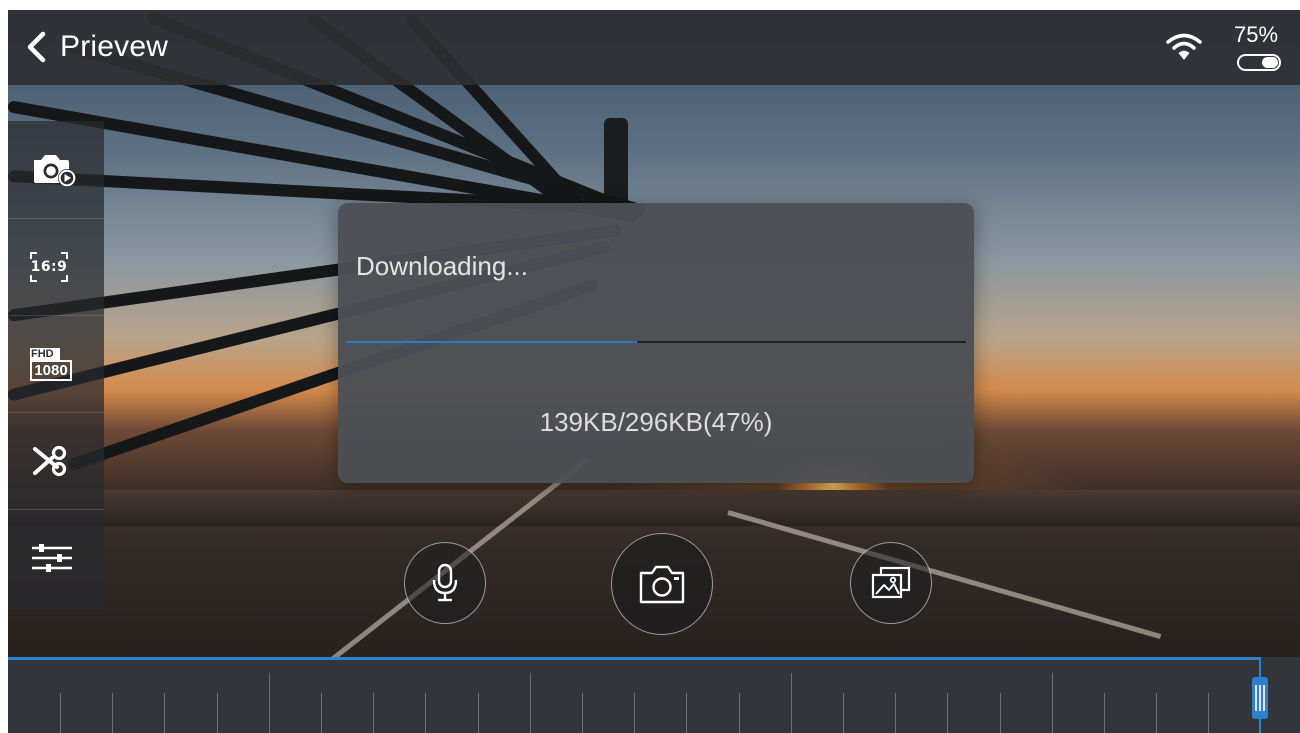 Image resolution: width=1300 pixels, height=733 pixels. I want to click on battery-level, so click(1270, 62).